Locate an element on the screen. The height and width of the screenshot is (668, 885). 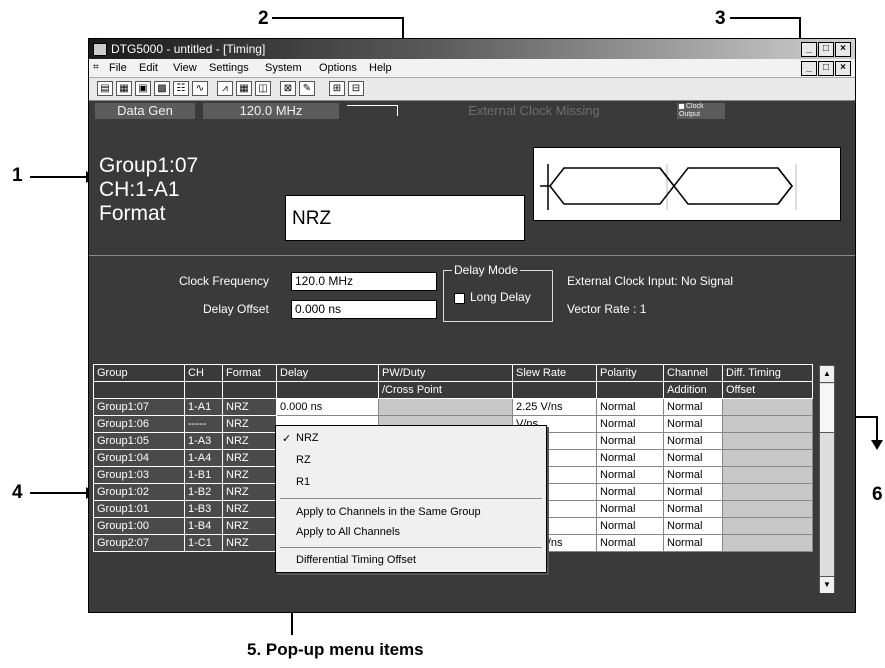
pattern-icon: ◫ is located at coordinates (263, 88).